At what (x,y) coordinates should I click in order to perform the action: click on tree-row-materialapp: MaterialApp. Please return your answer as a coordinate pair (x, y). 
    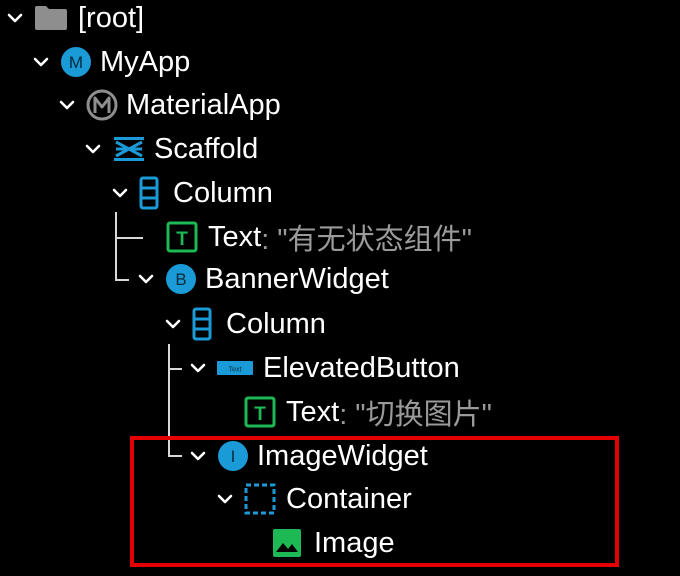
    Looking at the image, I should click on (169, 105).